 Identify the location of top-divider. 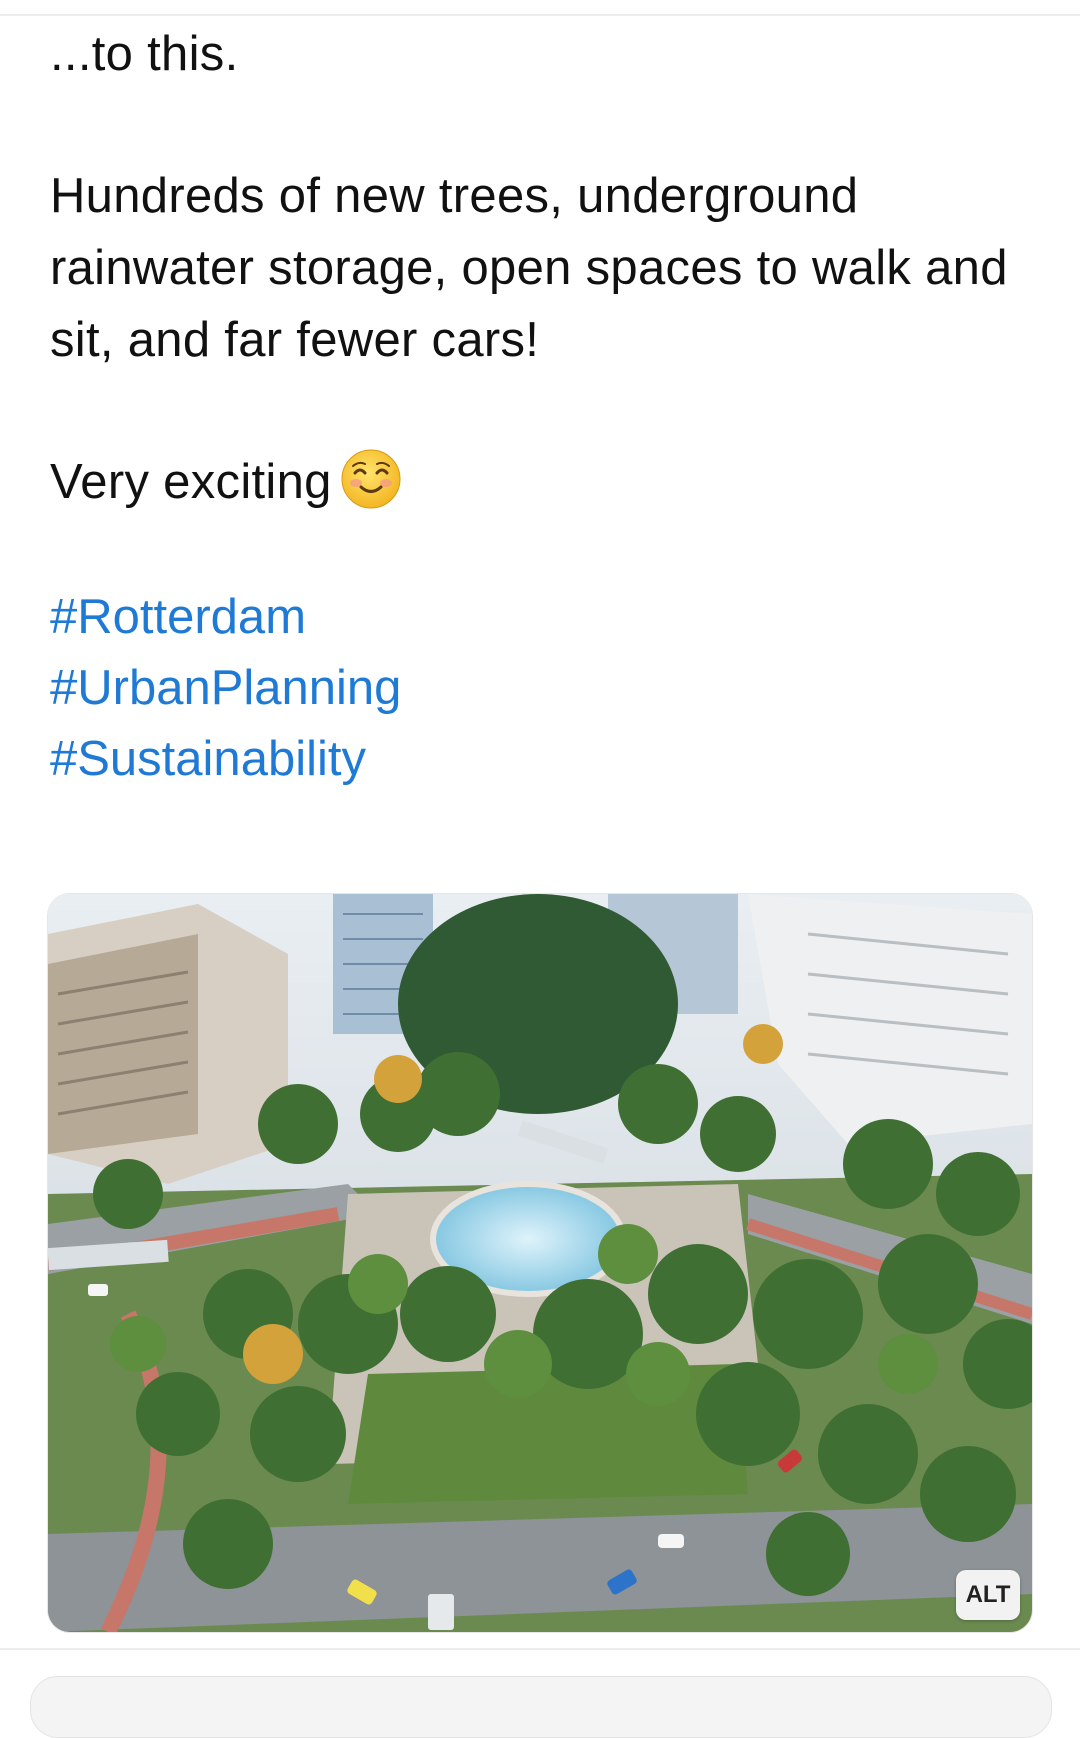
(540, 8).